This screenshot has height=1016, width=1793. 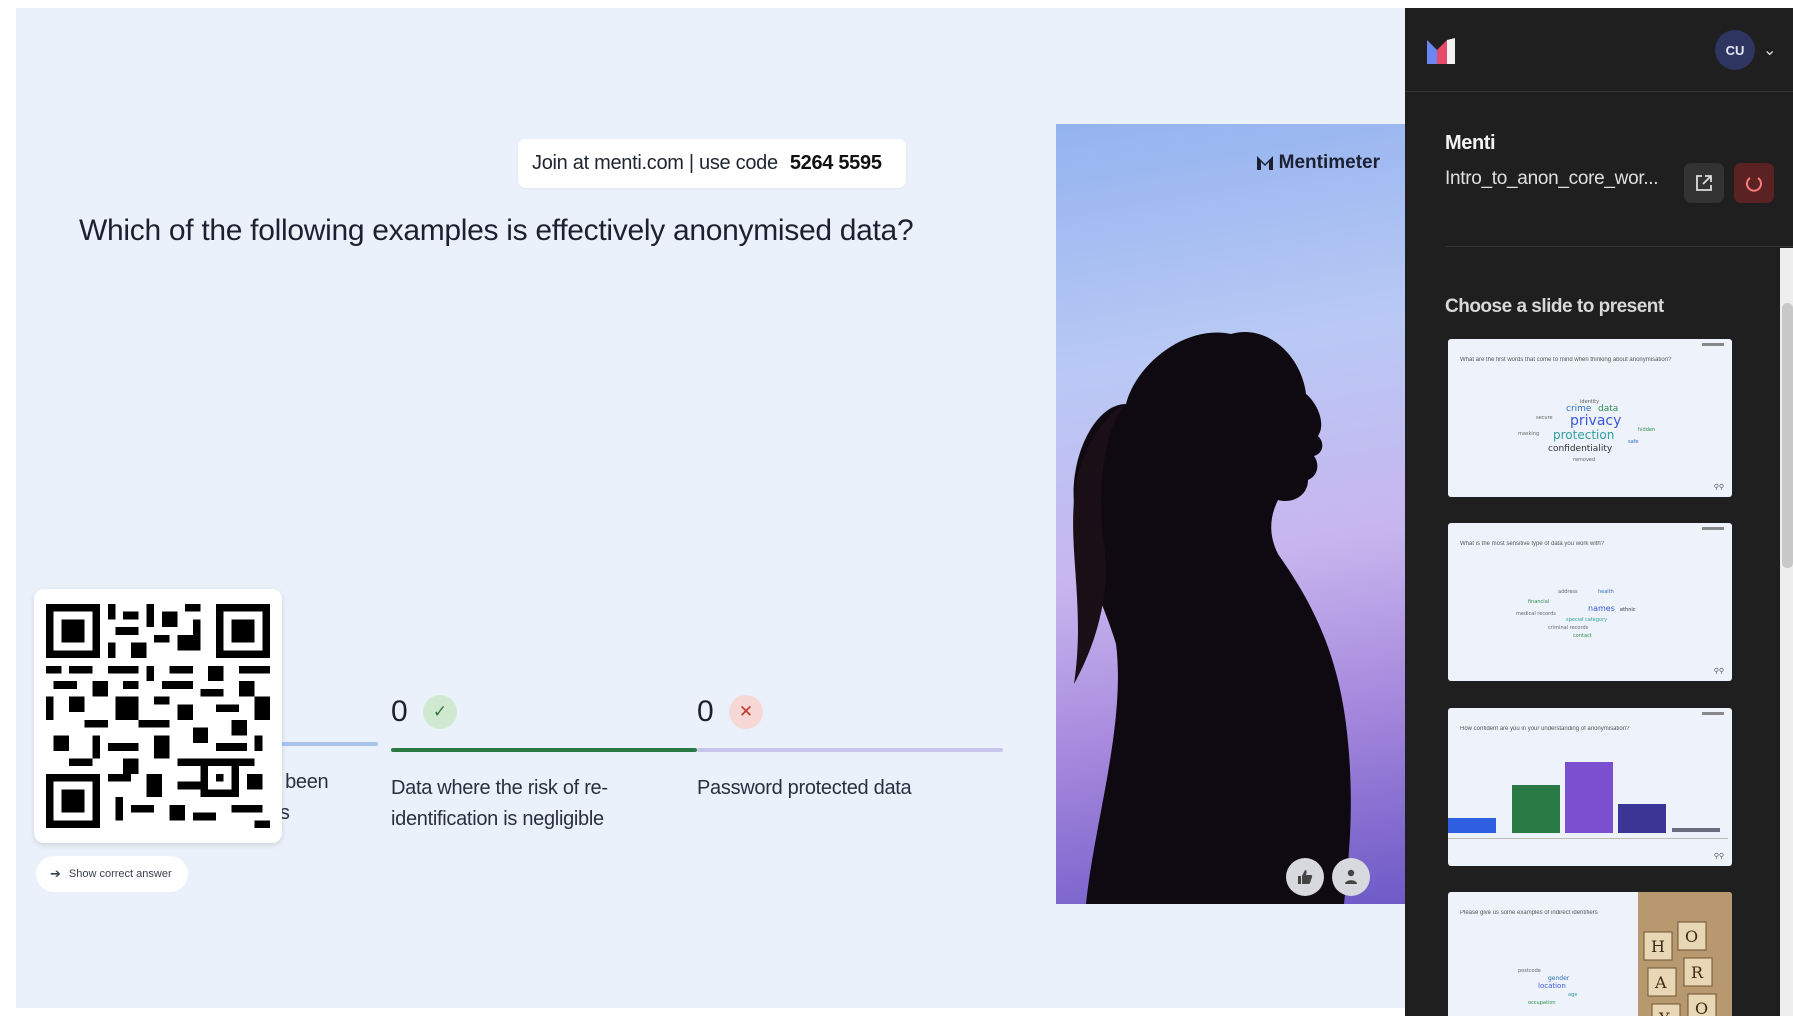 I want to click on avatar: CU, so click(x=1735, y=50).